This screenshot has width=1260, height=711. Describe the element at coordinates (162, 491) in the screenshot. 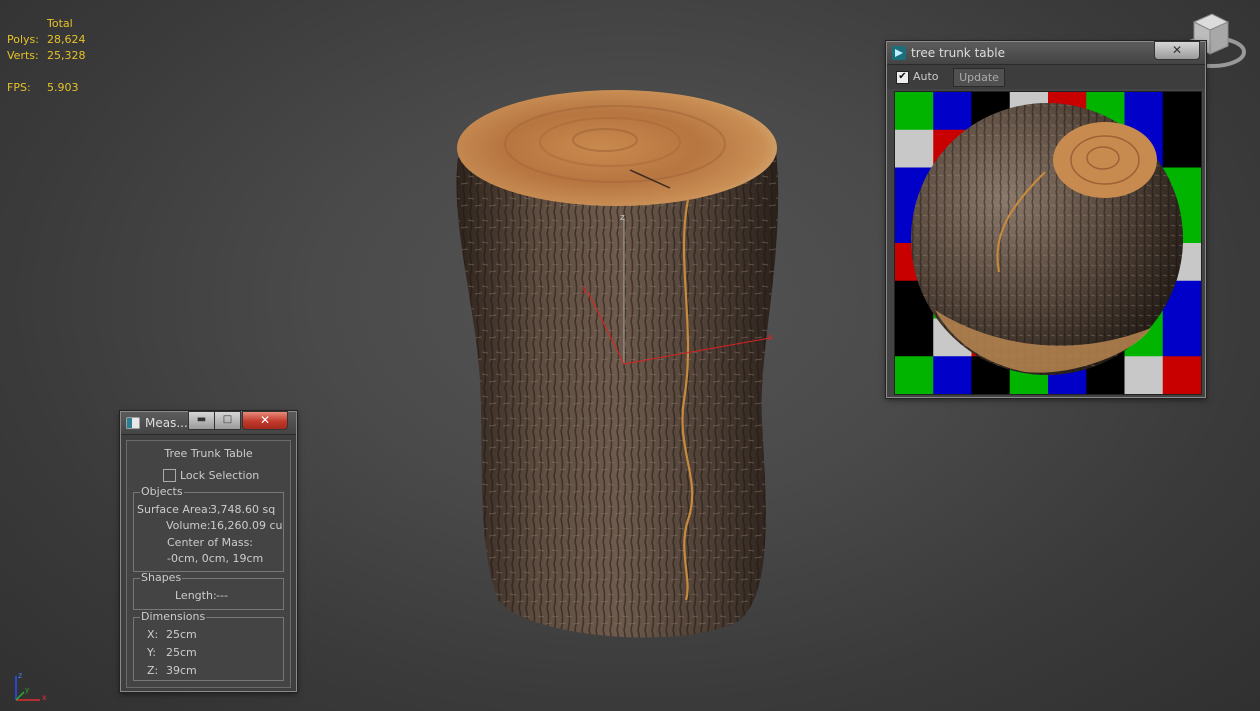

I see `objects-group-label: Objects` at that location.